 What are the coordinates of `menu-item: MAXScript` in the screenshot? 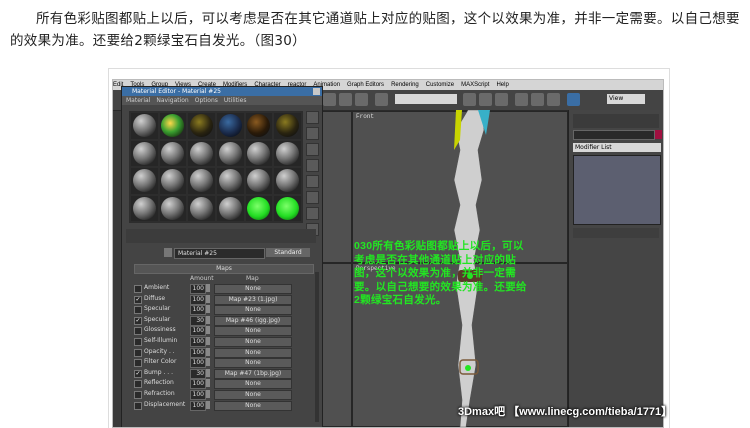 It's located at (475, 85).